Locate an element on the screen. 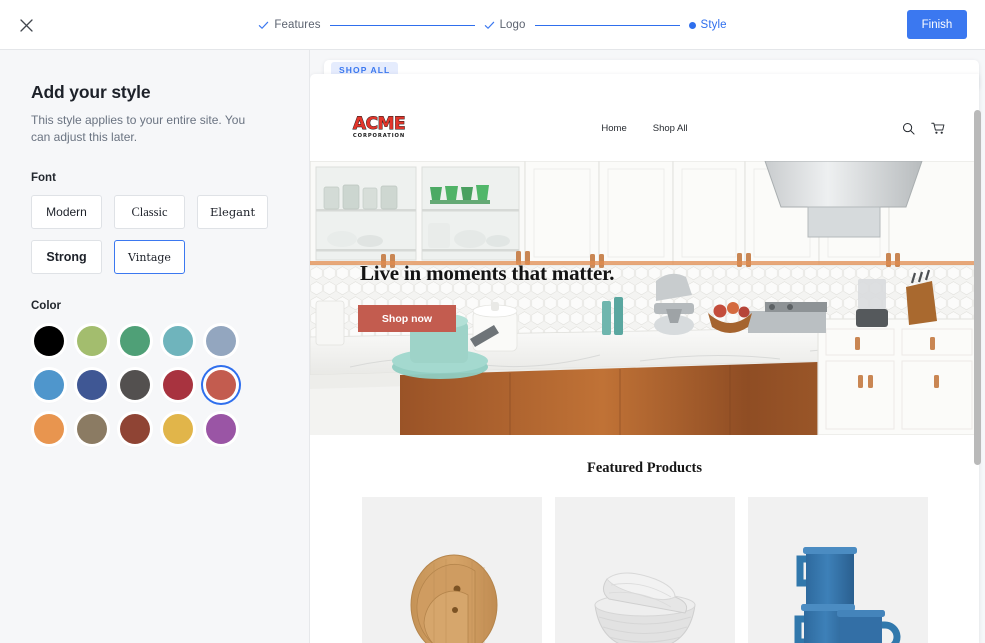  site-header: ACME CORPORATION Home Shop All is located at coordinates (644, 128).